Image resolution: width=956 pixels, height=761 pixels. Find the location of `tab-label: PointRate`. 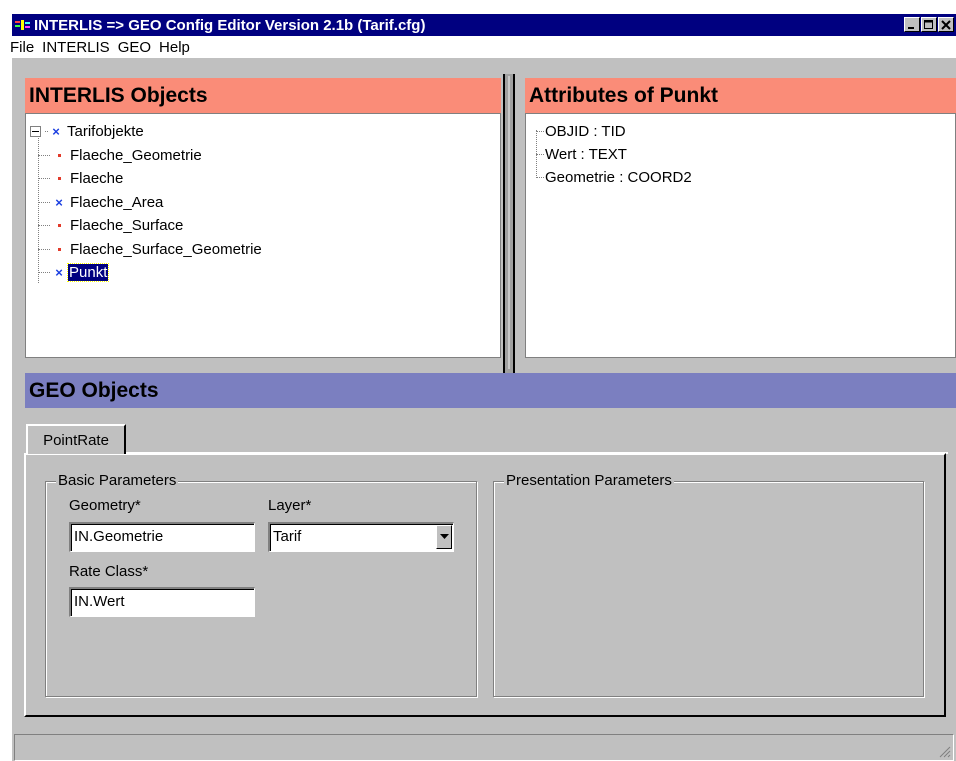

tab-label: PointRate is located at coordinates (76, 440).